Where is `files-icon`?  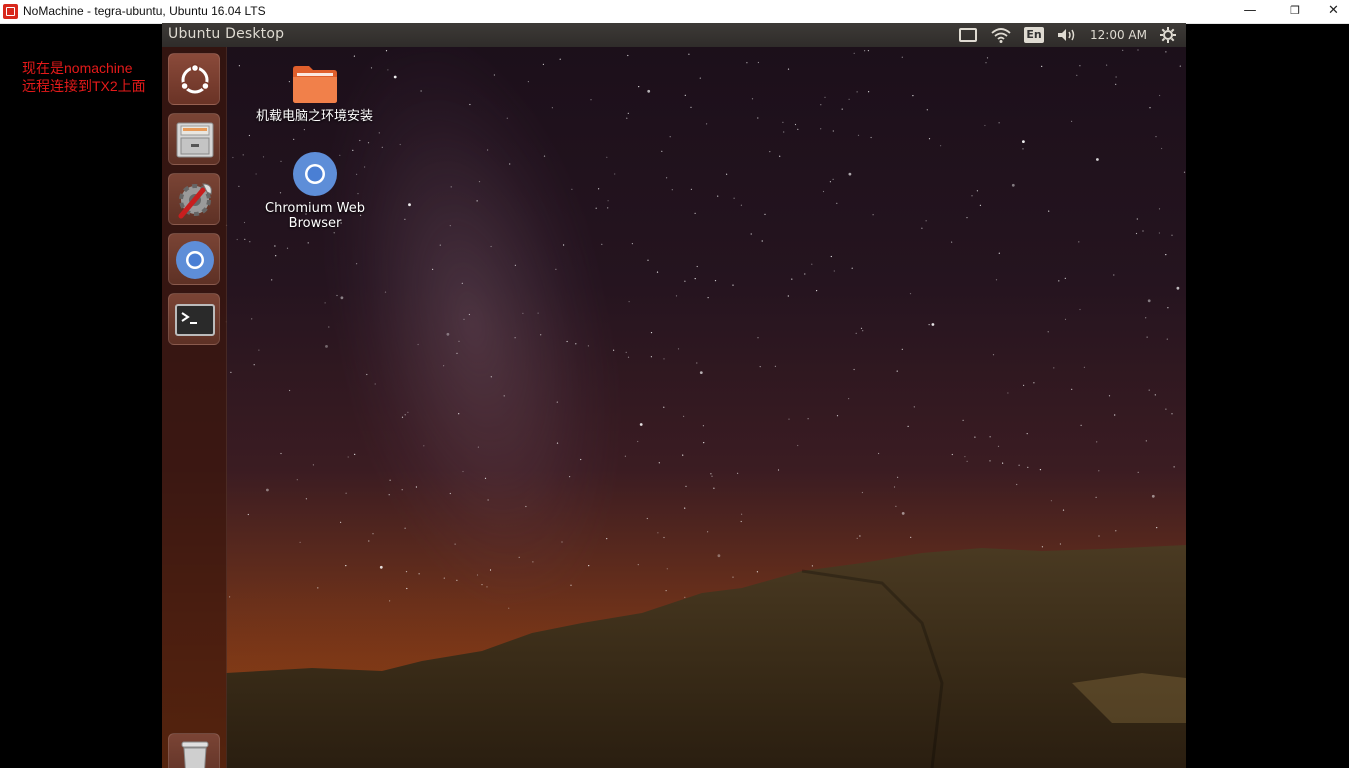
files-icon is located at coordinates (194, 139).